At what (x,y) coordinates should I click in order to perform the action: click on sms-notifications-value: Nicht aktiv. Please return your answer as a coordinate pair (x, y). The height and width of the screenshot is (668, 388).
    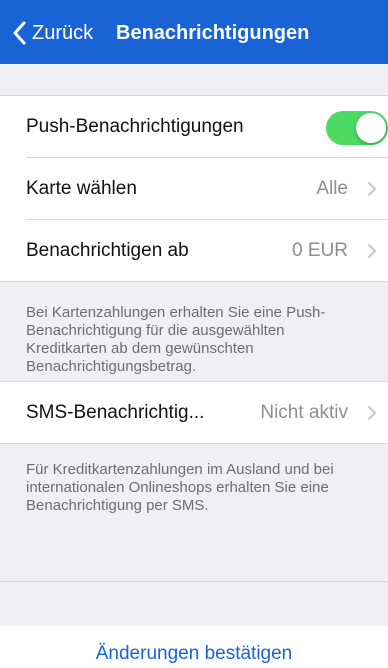
    Looking at the image, I should click on (304, 412).